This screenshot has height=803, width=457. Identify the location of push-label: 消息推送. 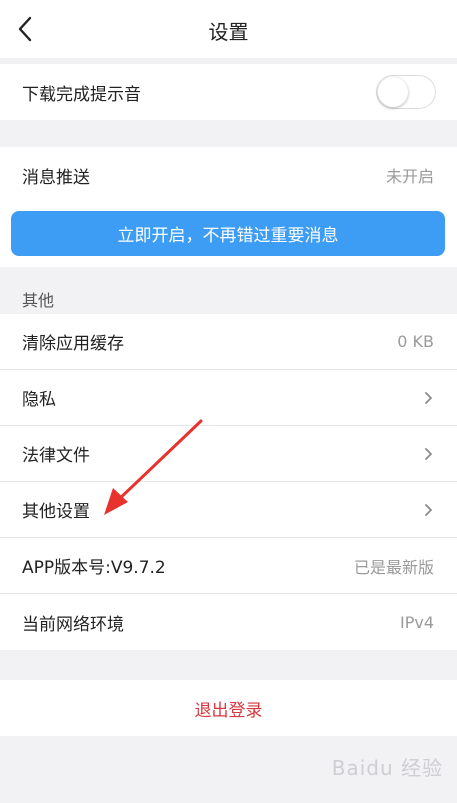
(56, 177).